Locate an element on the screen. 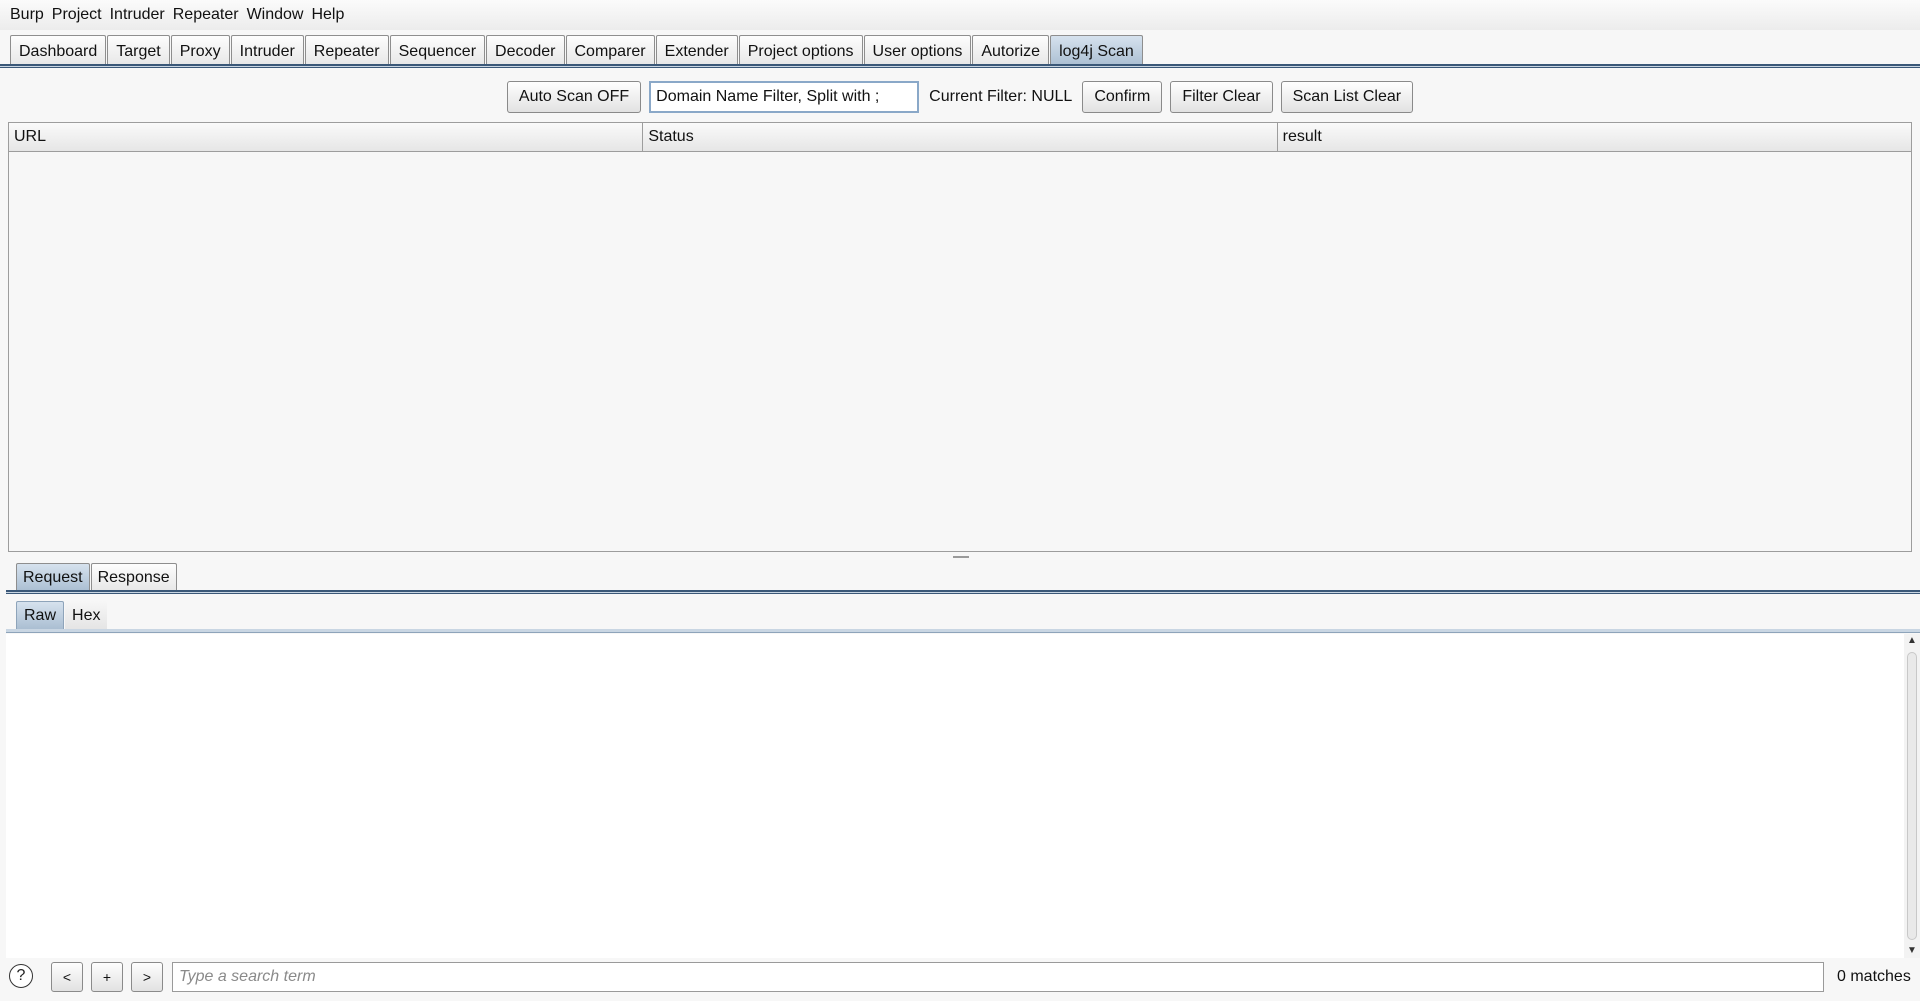  search-input: Type a search term is located at coordinates (998, 977).